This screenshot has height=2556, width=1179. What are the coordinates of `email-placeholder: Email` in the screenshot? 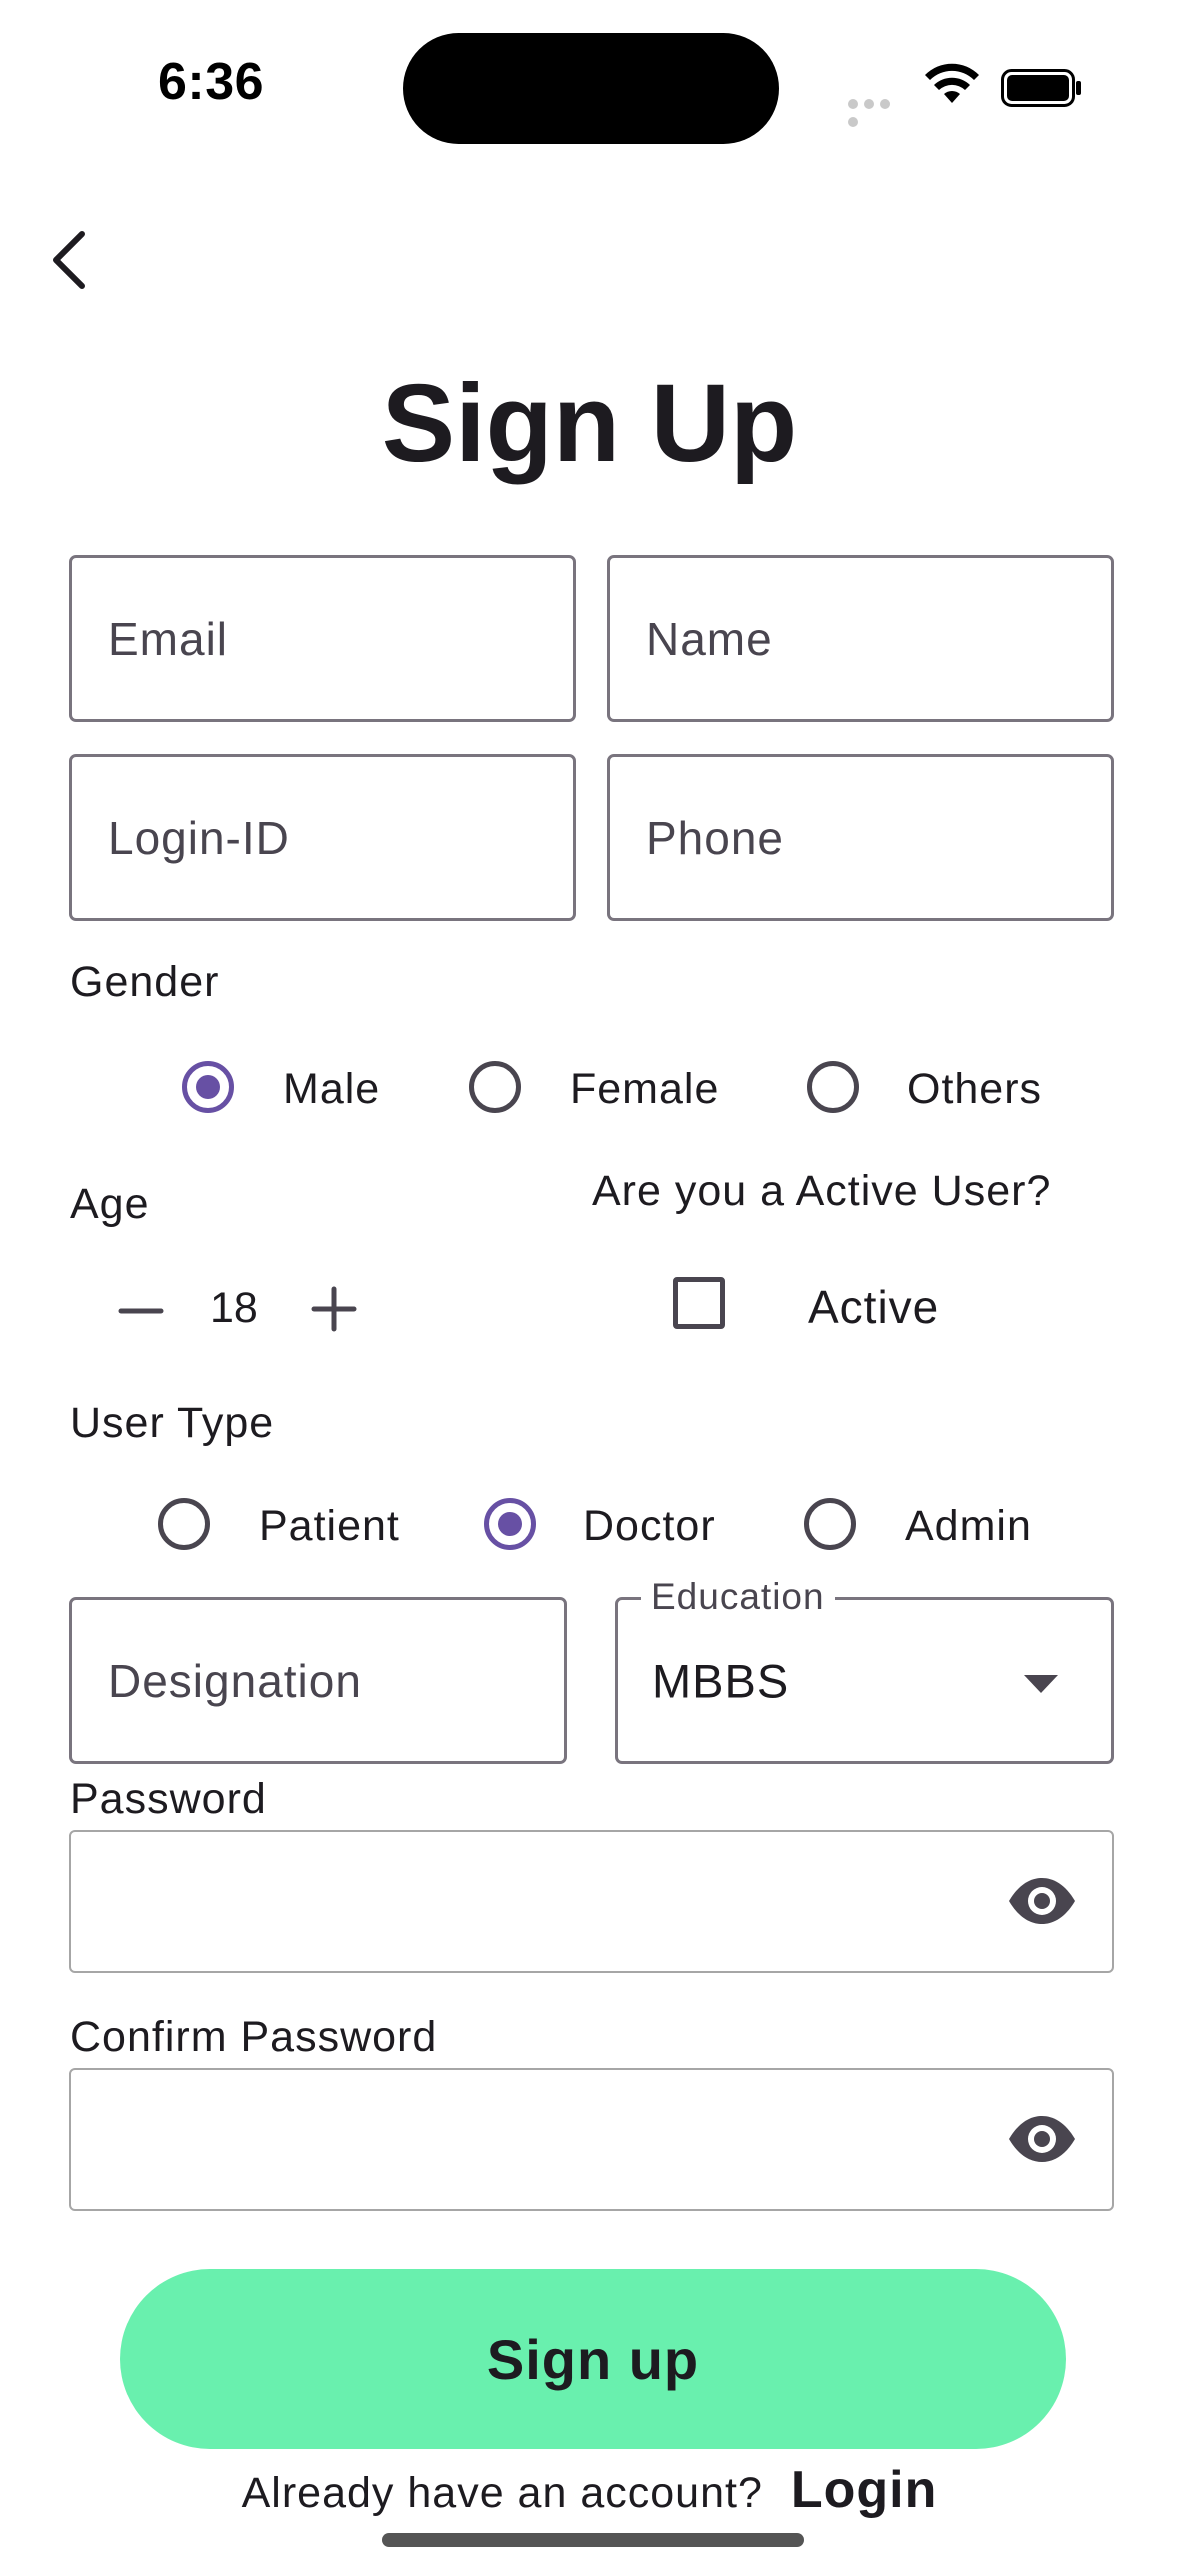 It's located at (168, 638).